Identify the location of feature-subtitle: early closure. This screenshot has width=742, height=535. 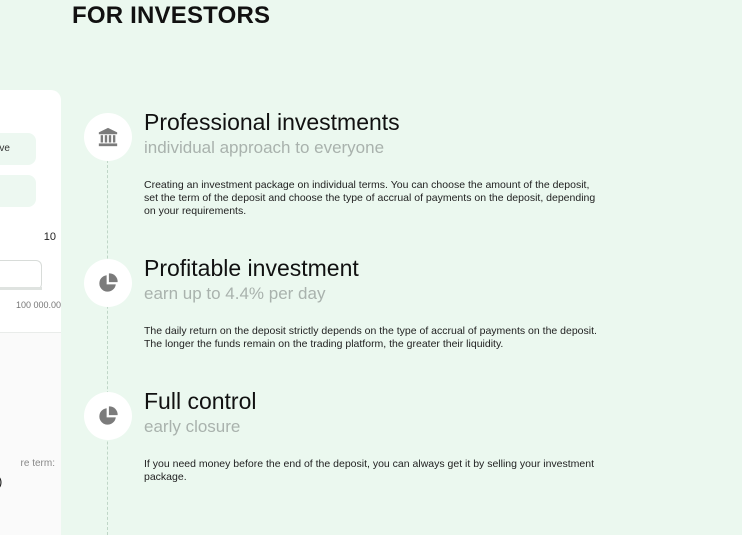
(192, 426).